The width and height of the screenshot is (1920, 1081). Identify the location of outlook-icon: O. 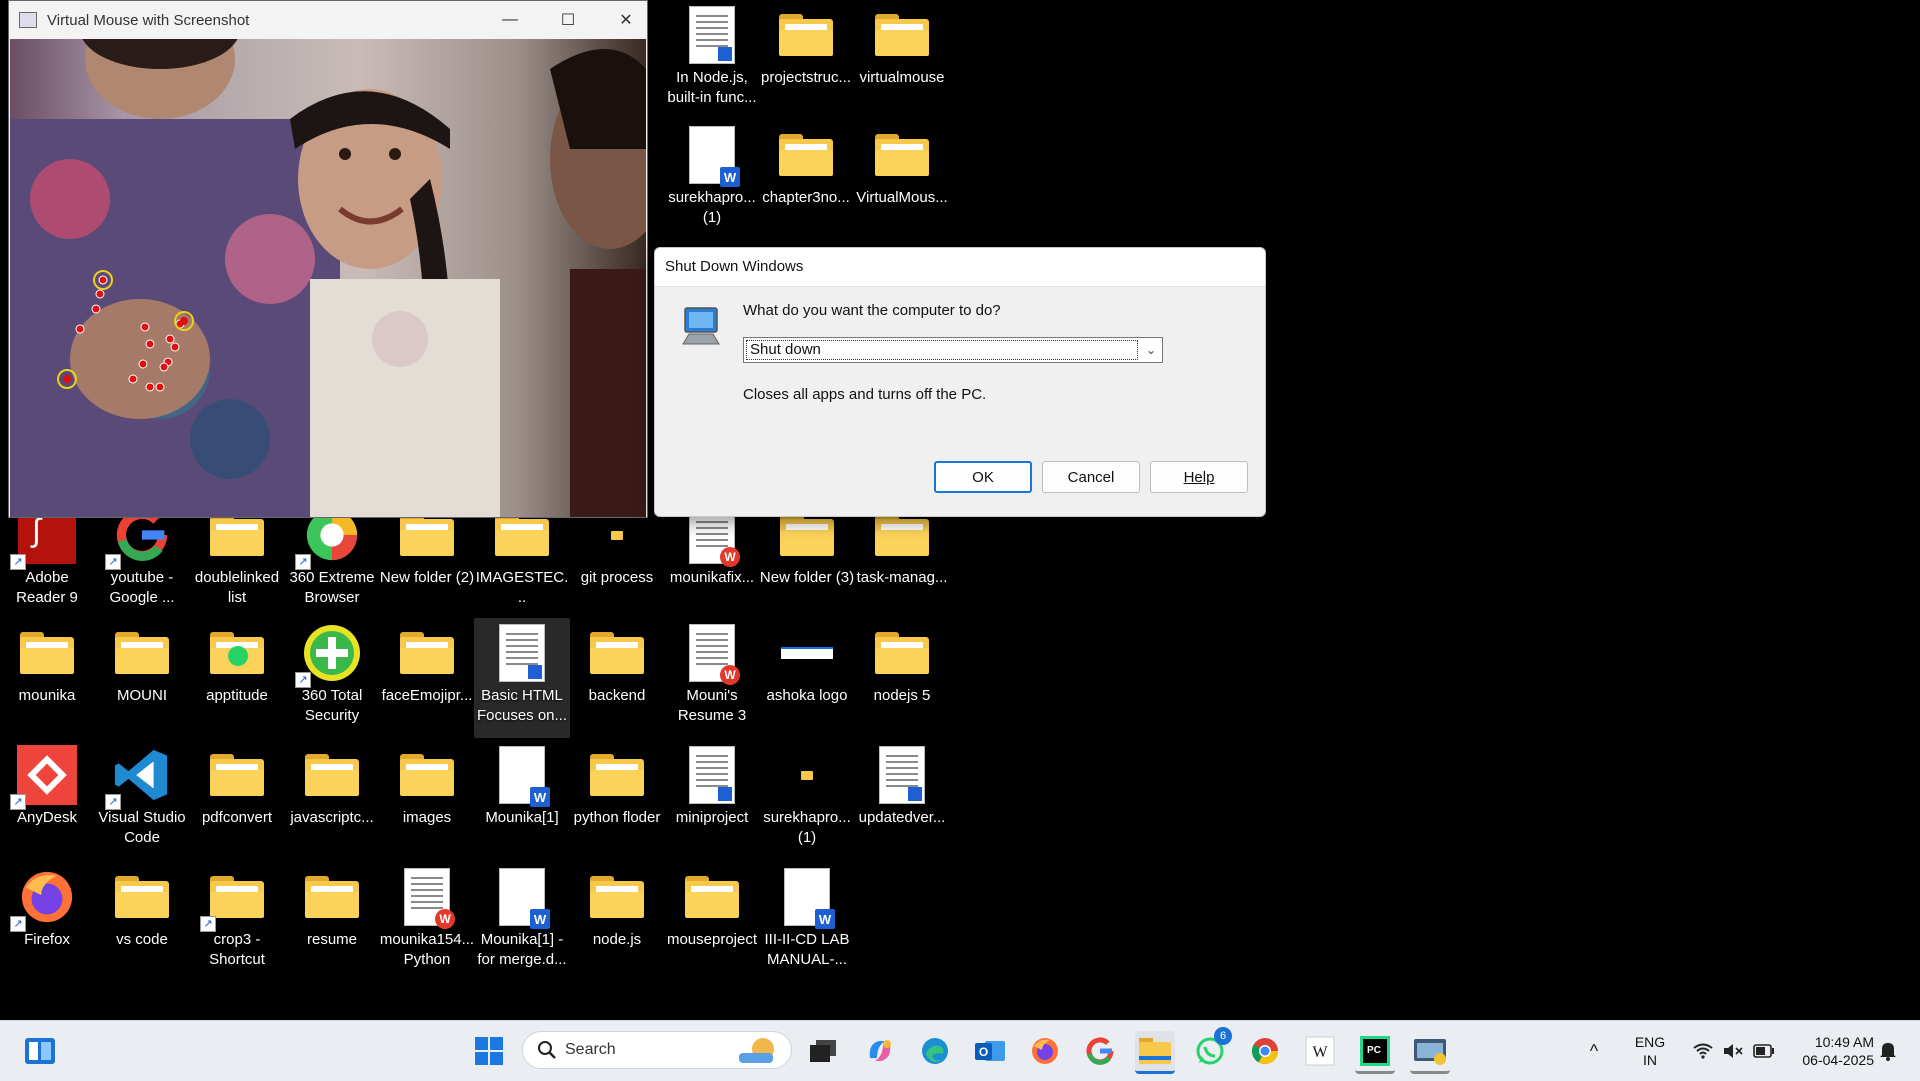
(990, 1051).